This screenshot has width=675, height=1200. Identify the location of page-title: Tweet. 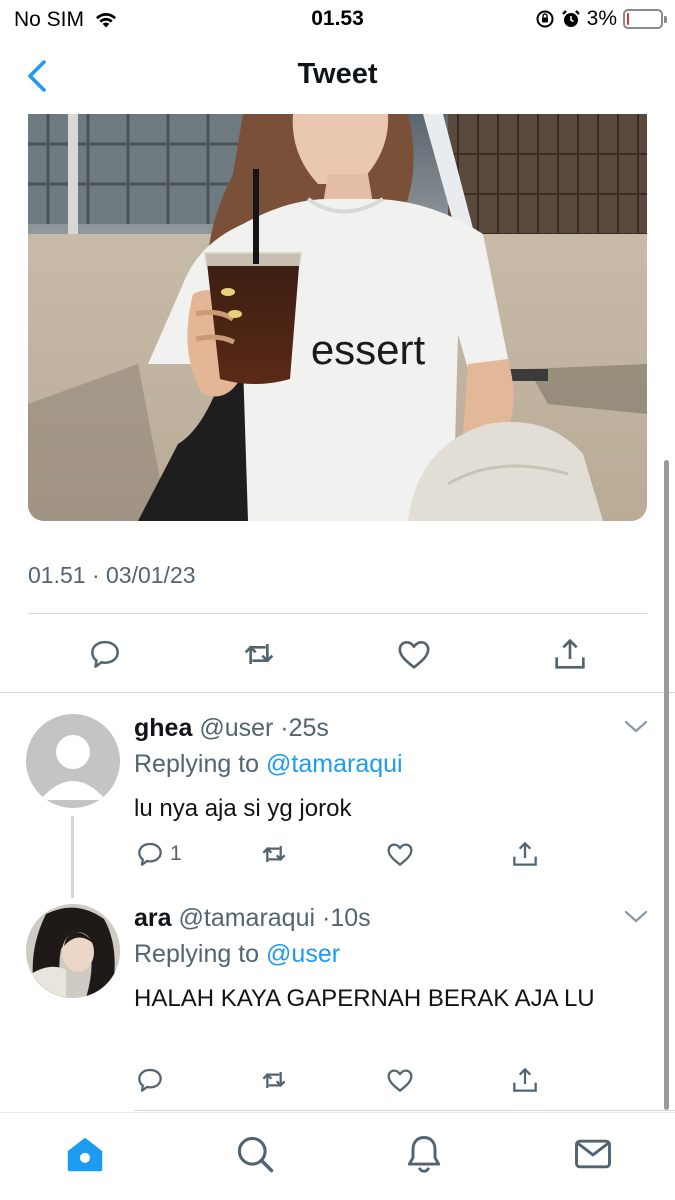
(337, 74).